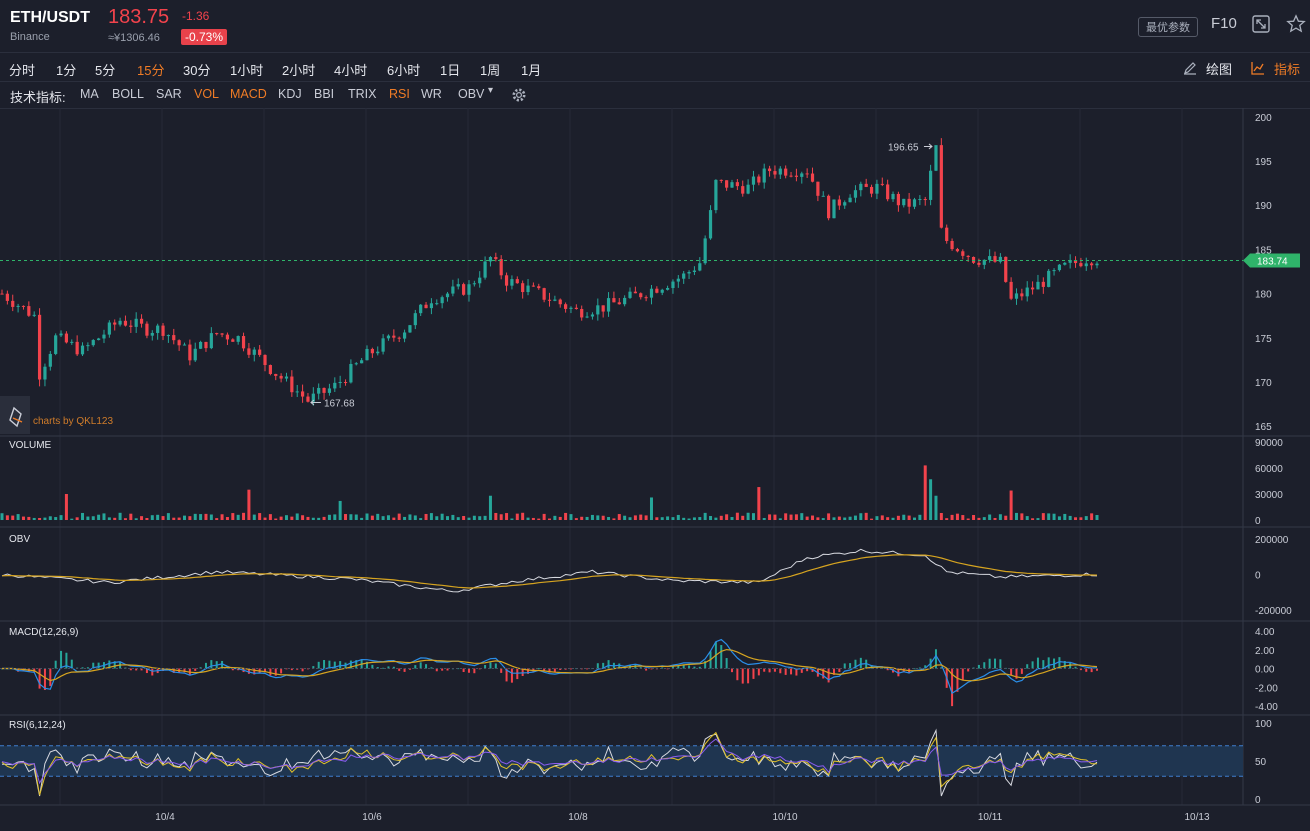 The width and height of the screenshot is (1310, 831). What do you see at coordinates (206, 94) in the screenshot?
I see `indicator-vol: VOL` at bounding box center [206, 94].